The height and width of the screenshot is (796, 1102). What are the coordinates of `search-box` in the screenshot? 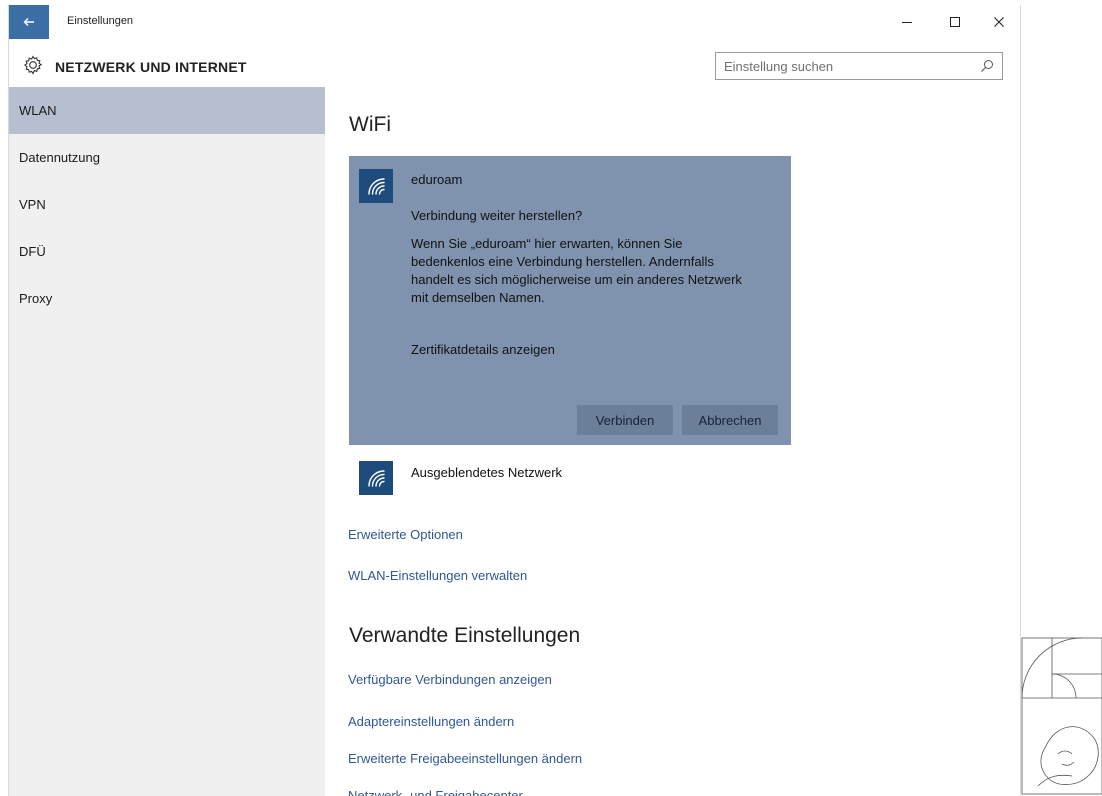 It's located at (859, 66).